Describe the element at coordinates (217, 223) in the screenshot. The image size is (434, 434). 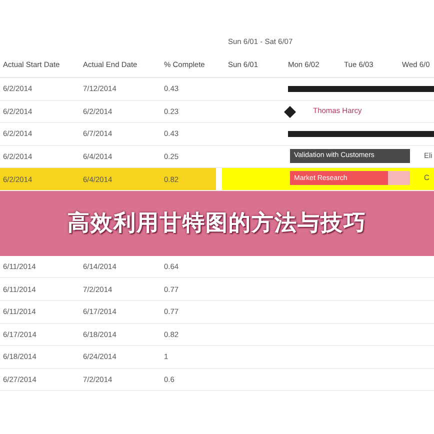
I see `banner-title: 高效利用甘特图的方法与技巧` at that location.